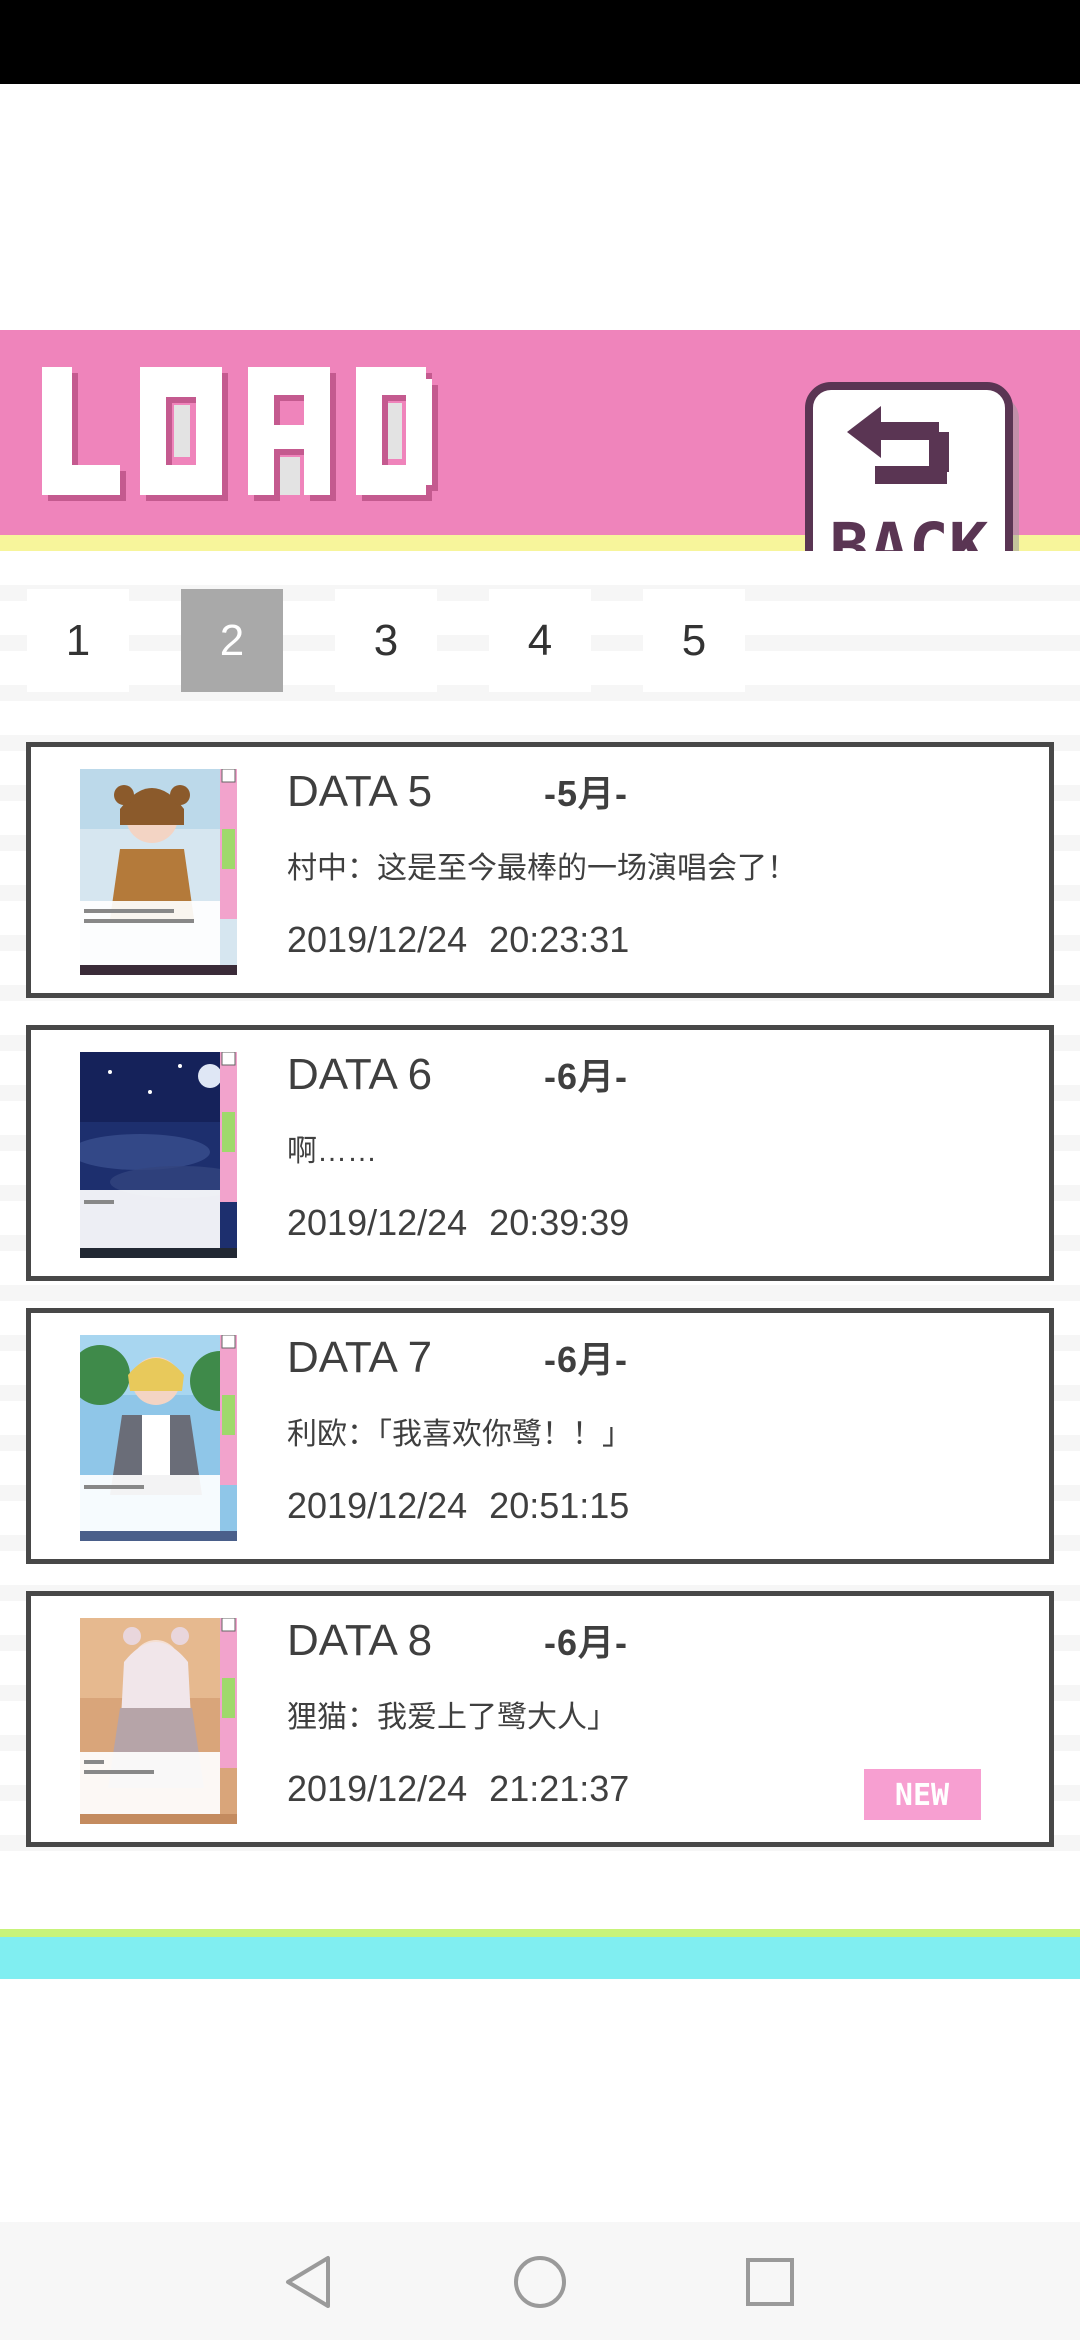 This screenshot has width=1080, height=2340. I want to click on back-triangle-icon, so click(310, 2282).